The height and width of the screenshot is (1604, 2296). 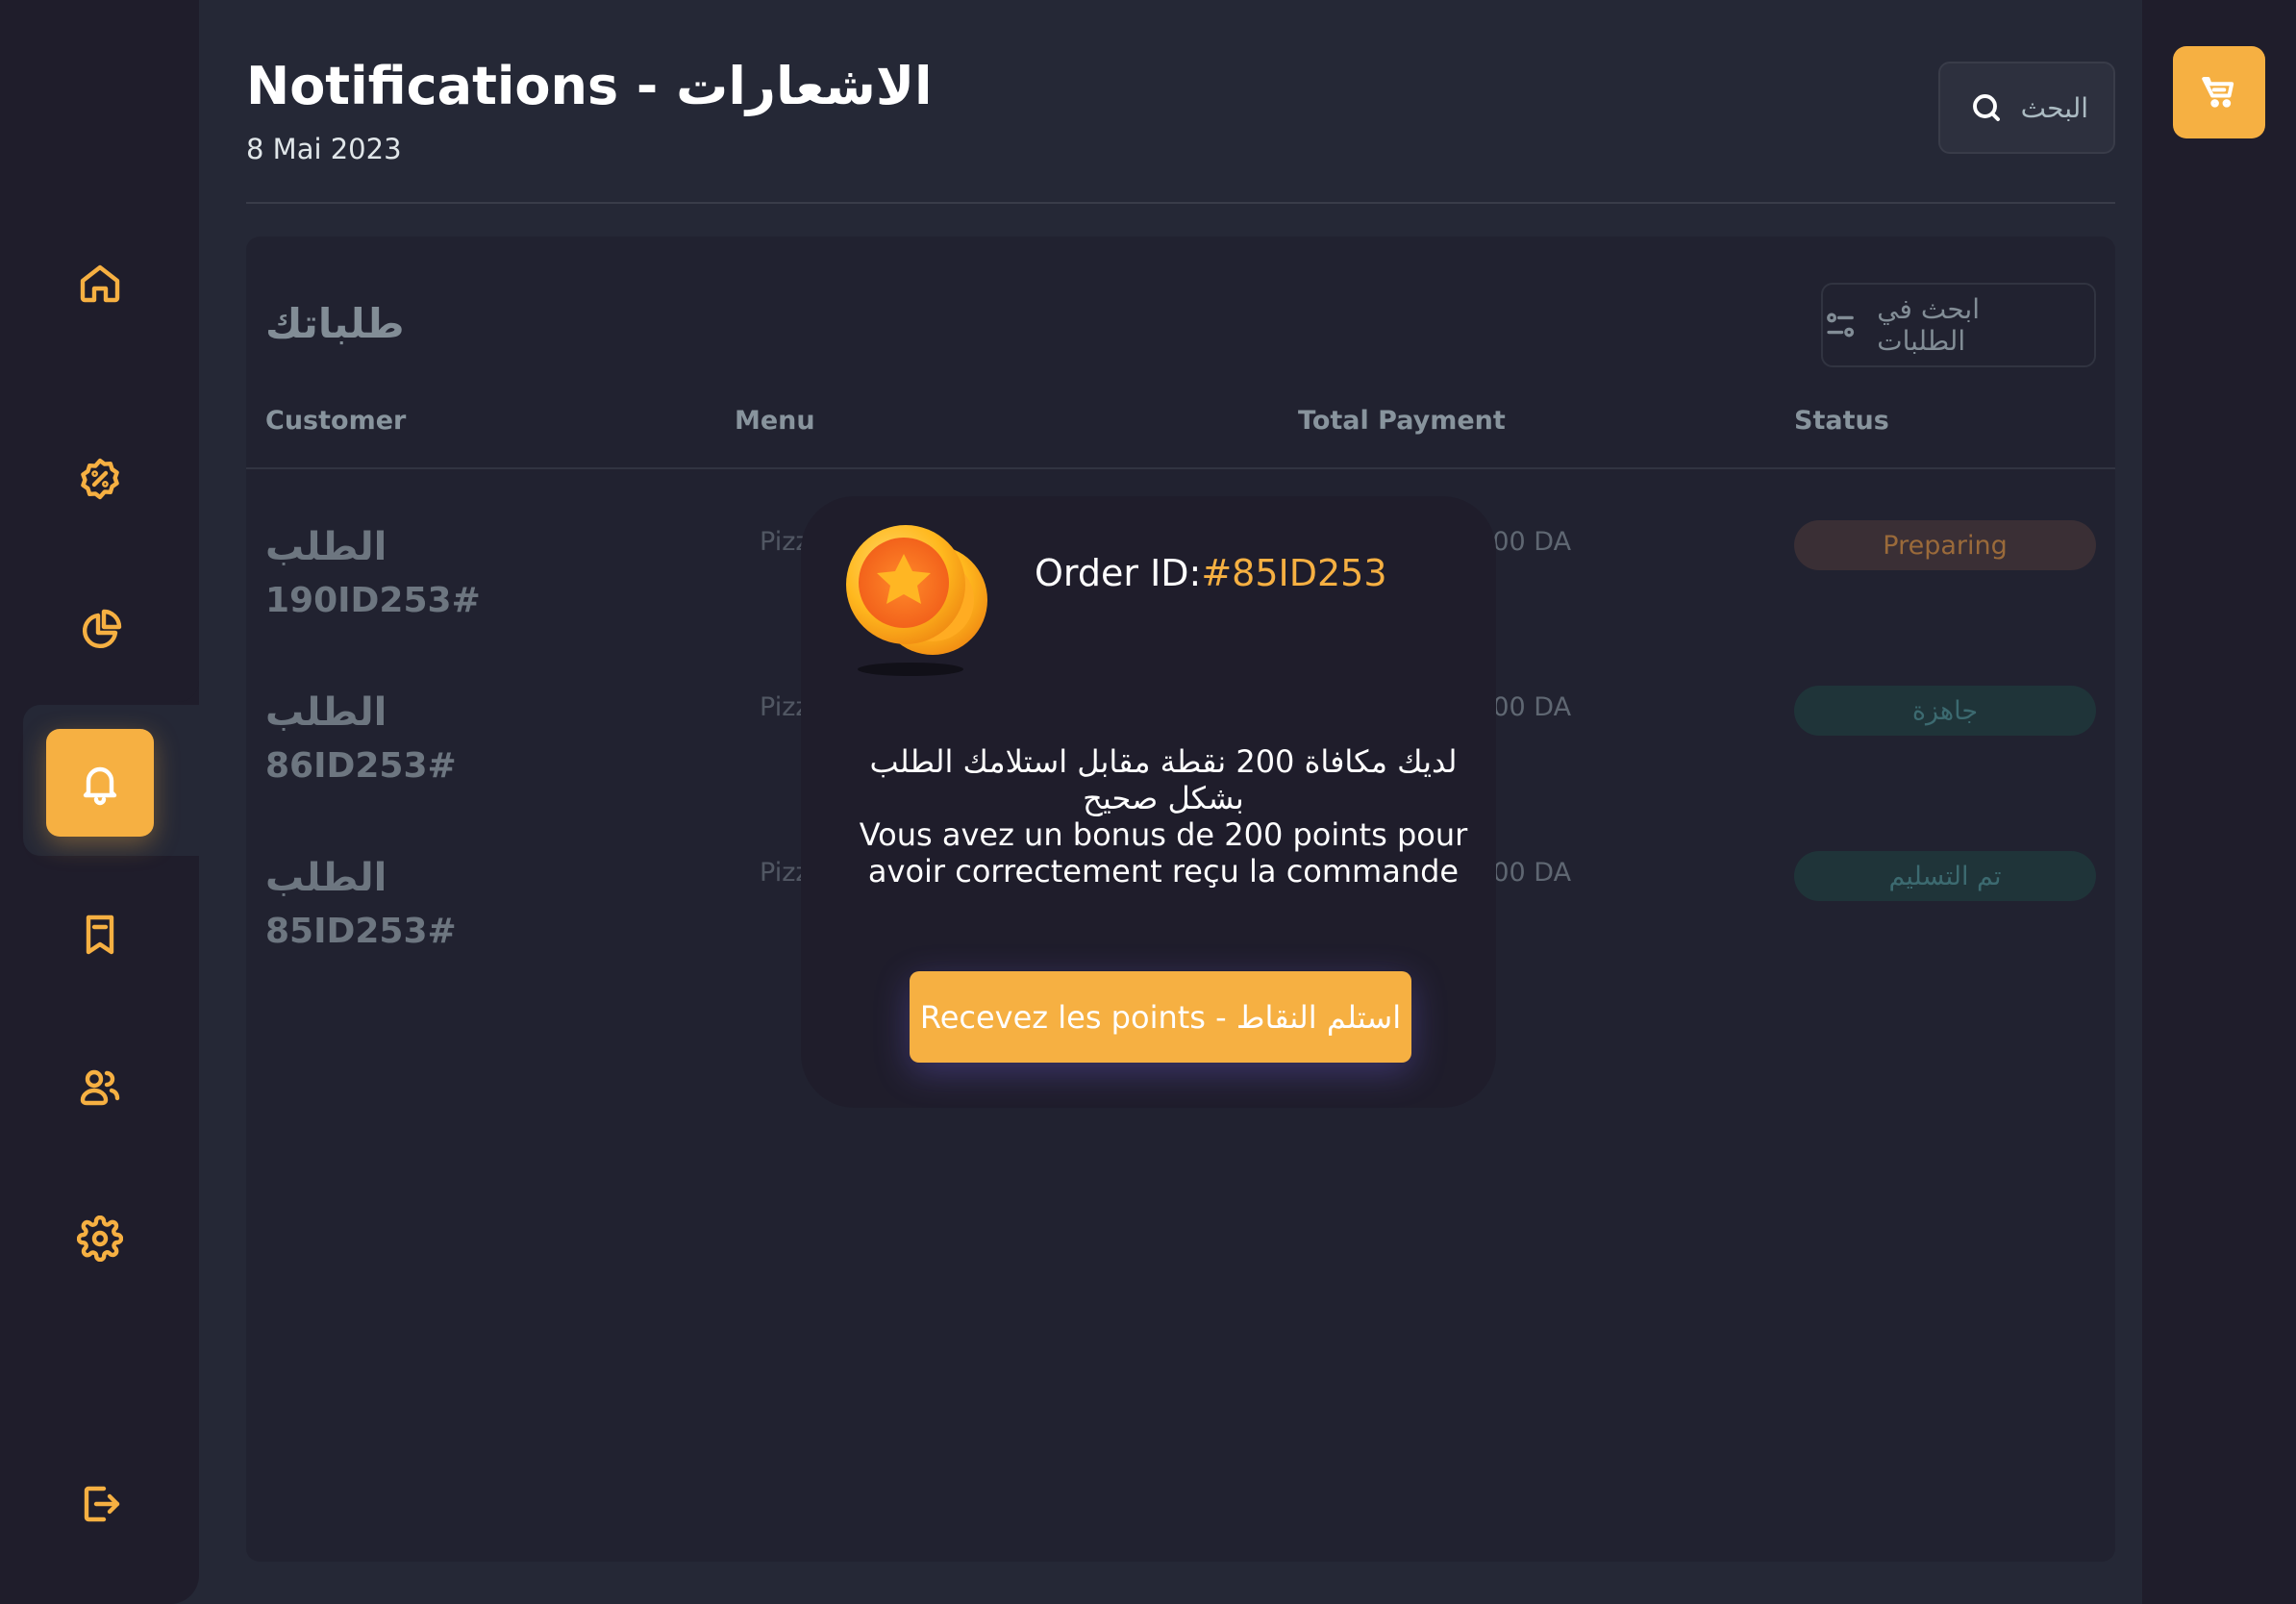 I want to click on sidebar-item-orders, so click(x=100, y=935).